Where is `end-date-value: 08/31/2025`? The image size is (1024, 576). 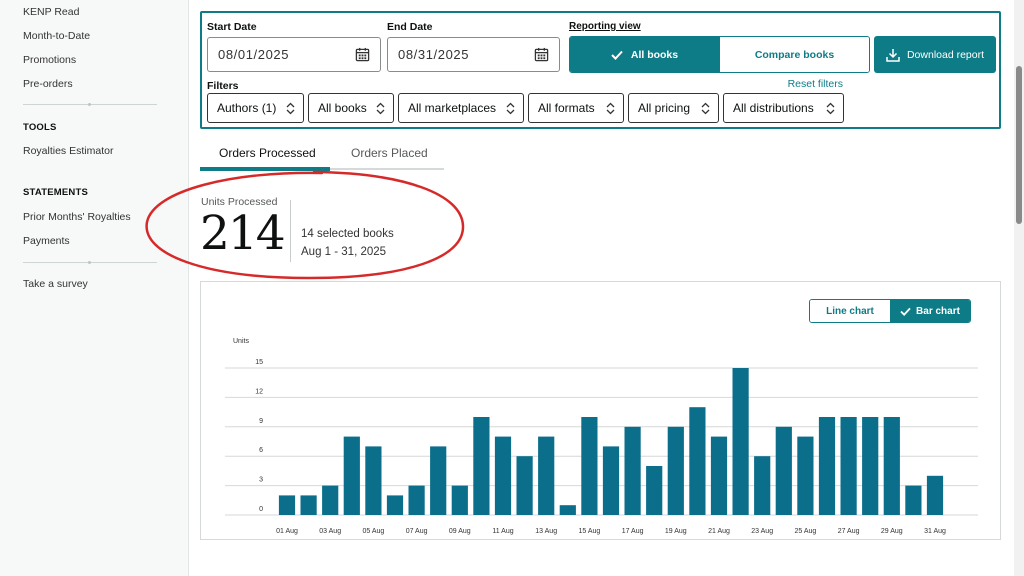 end-date-value: 08/31/2025 is located at coordinates (434, 54).